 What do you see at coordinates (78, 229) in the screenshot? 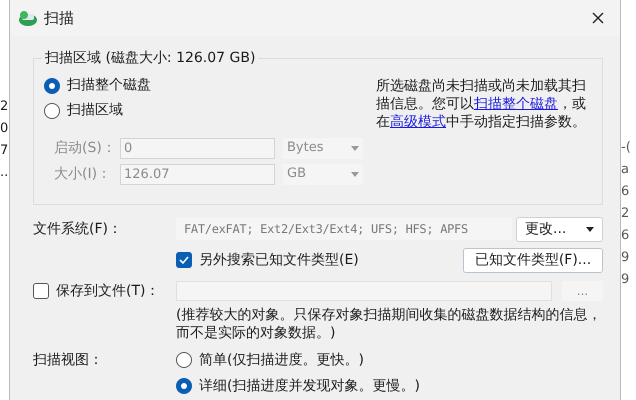
I see `field-label: 文件系统(F)：` at bounding box center [78, 229].